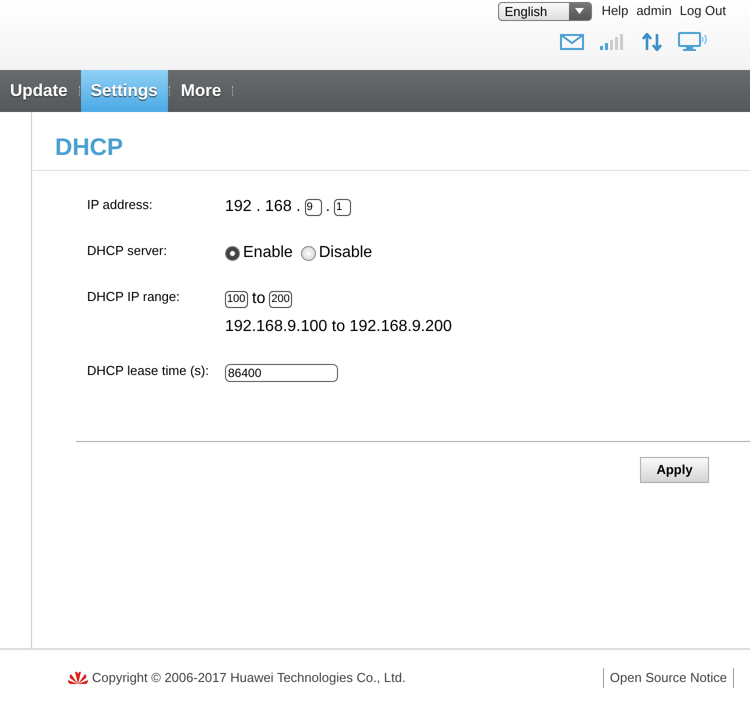  Describe the element at coordinates (328, 207) in the screenshot. I see `ip-text: .` at that location.